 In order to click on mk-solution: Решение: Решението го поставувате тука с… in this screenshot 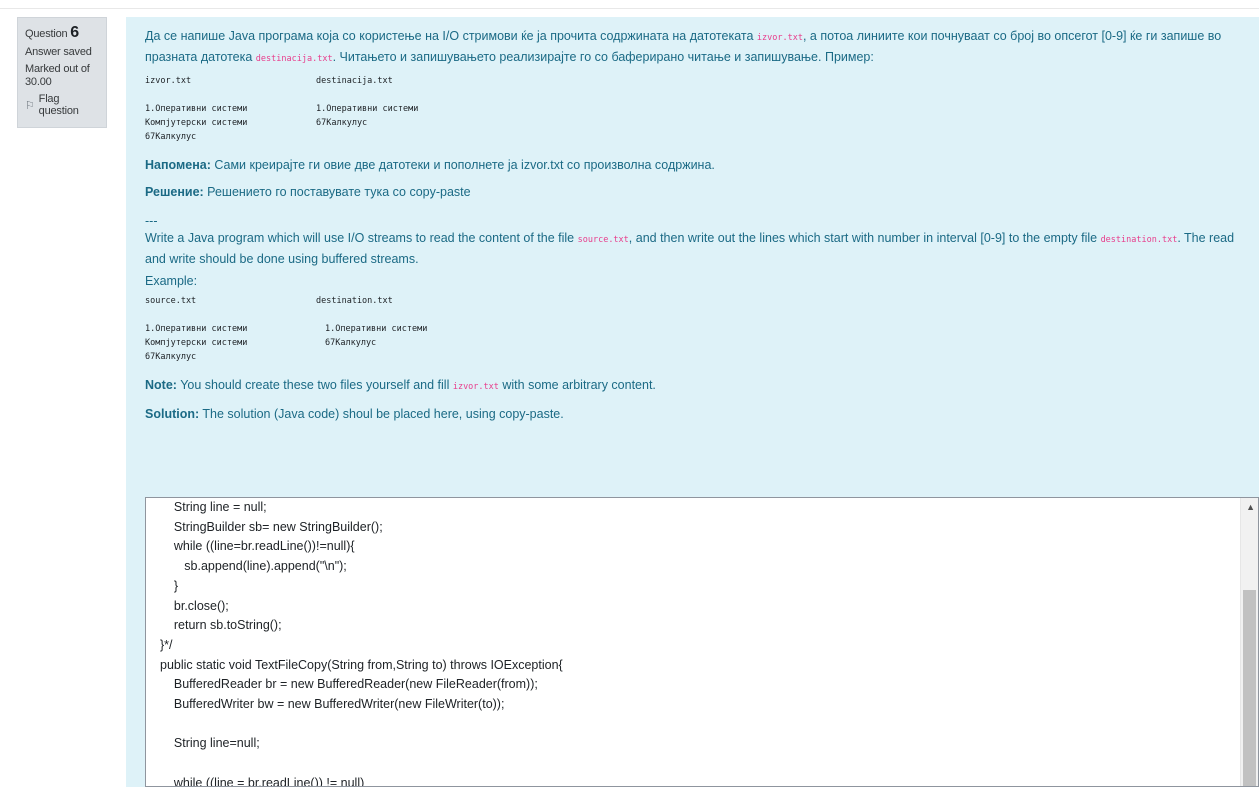, I will do `click(692, 192)`.